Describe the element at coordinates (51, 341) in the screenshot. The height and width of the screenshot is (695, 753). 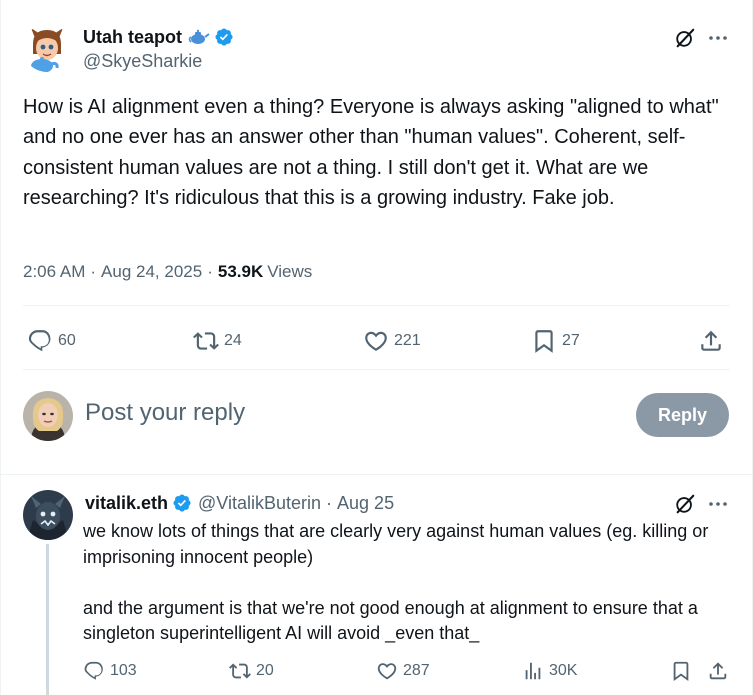
I see `reply-button: 60` at that location.